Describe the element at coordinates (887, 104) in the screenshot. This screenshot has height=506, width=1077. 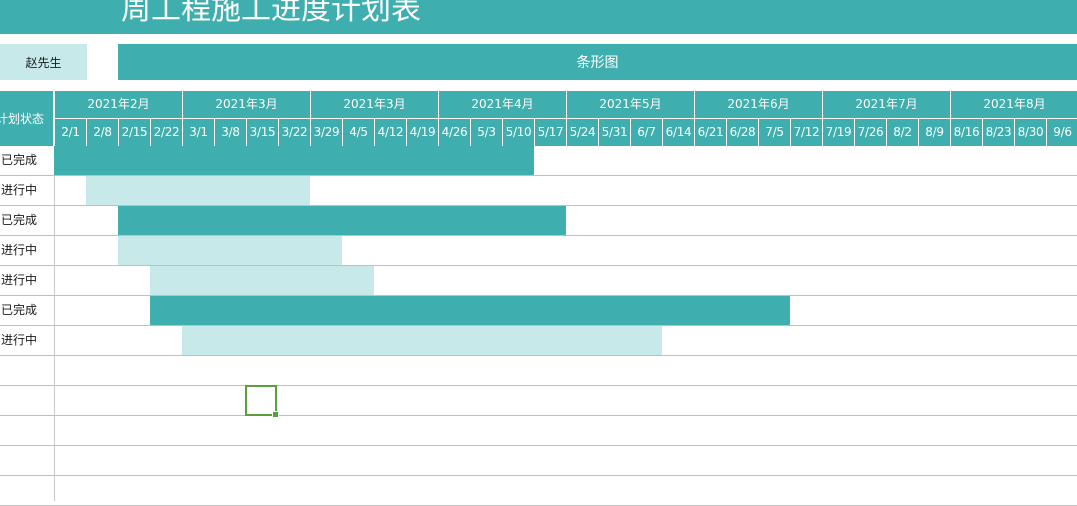
I see `month-header-cell: 2021年7月` at that location.